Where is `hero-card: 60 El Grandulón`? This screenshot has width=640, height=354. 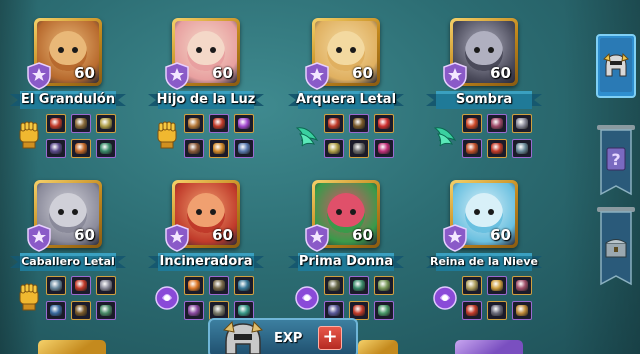 hero-card: 60 El Grandulón is located at coordinates (68, 93).